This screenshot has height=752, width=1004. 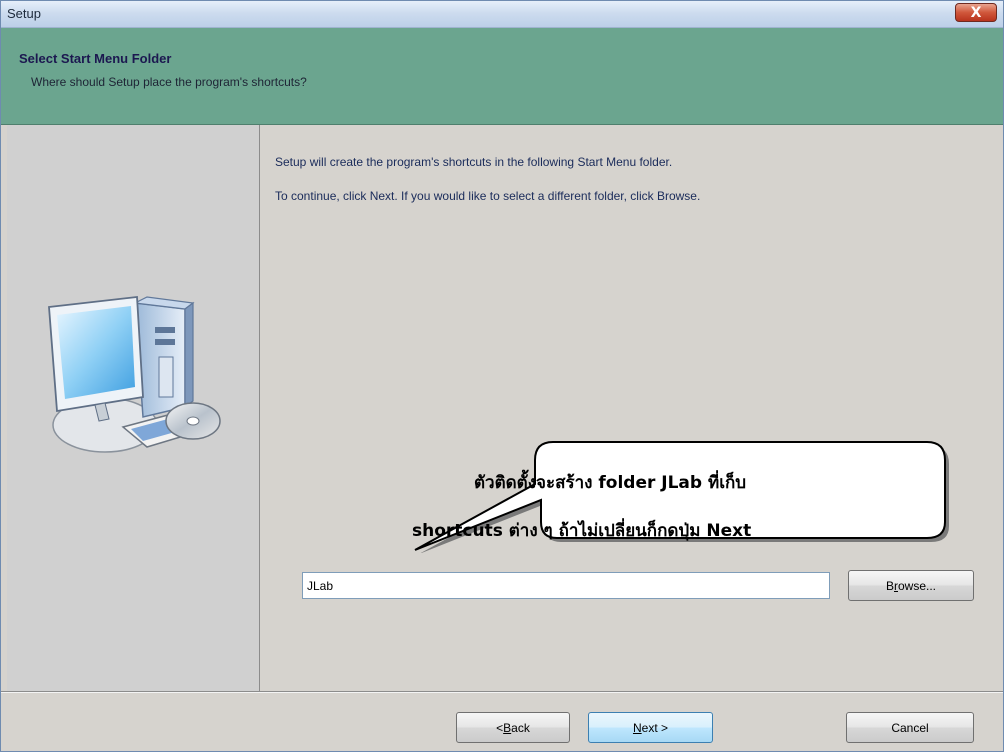 What do you see at coordinates (513, 727) in the screenshot?
I see `back-button: < Back` at bounding box center [513, 727].